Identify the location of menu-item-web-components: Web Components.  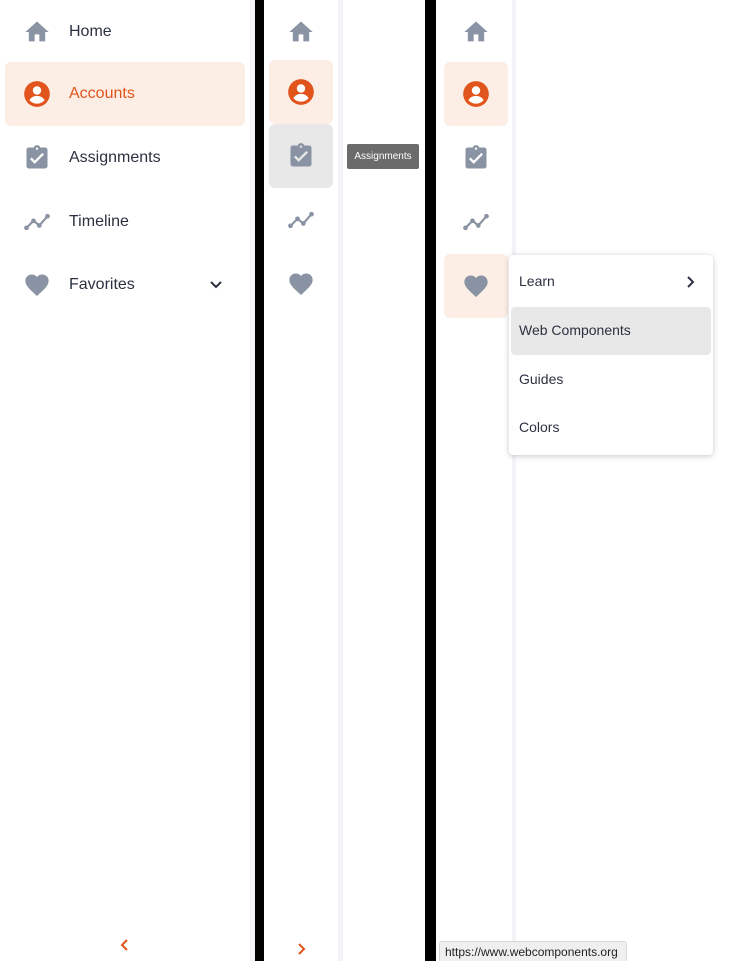
(611, 331).